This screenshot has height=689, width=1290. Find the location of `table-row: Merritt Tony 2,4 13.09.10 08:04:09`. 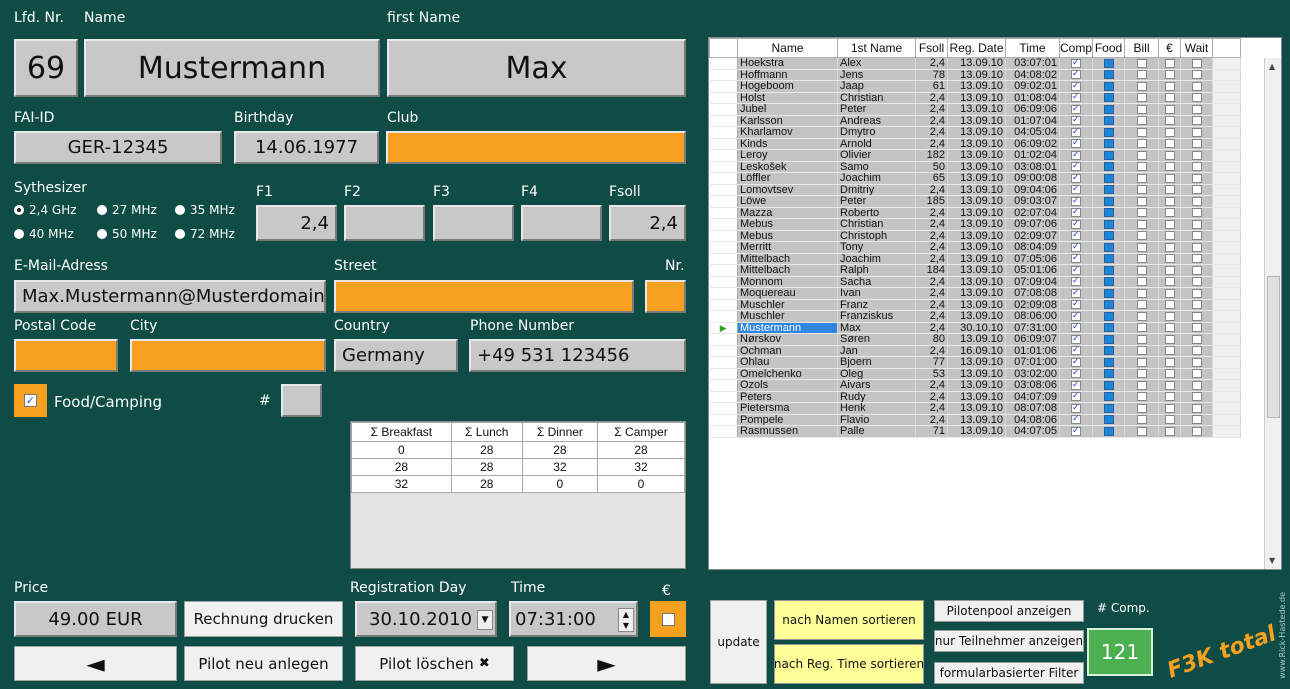

table-row: Merritt Tony 2,4 13.09.10 08:04:09 is located at coordinates (975, 247).